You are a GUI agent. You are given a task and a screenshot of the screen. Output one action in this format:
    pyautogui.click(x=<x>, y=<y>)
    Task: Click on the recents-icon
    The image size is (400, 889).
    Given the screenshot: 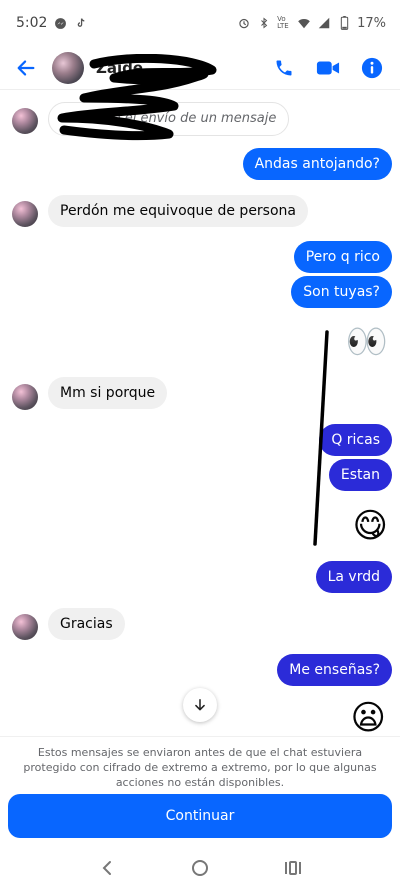 What is the action you would take?
    pyautogui.click(x=293, y=867)
    